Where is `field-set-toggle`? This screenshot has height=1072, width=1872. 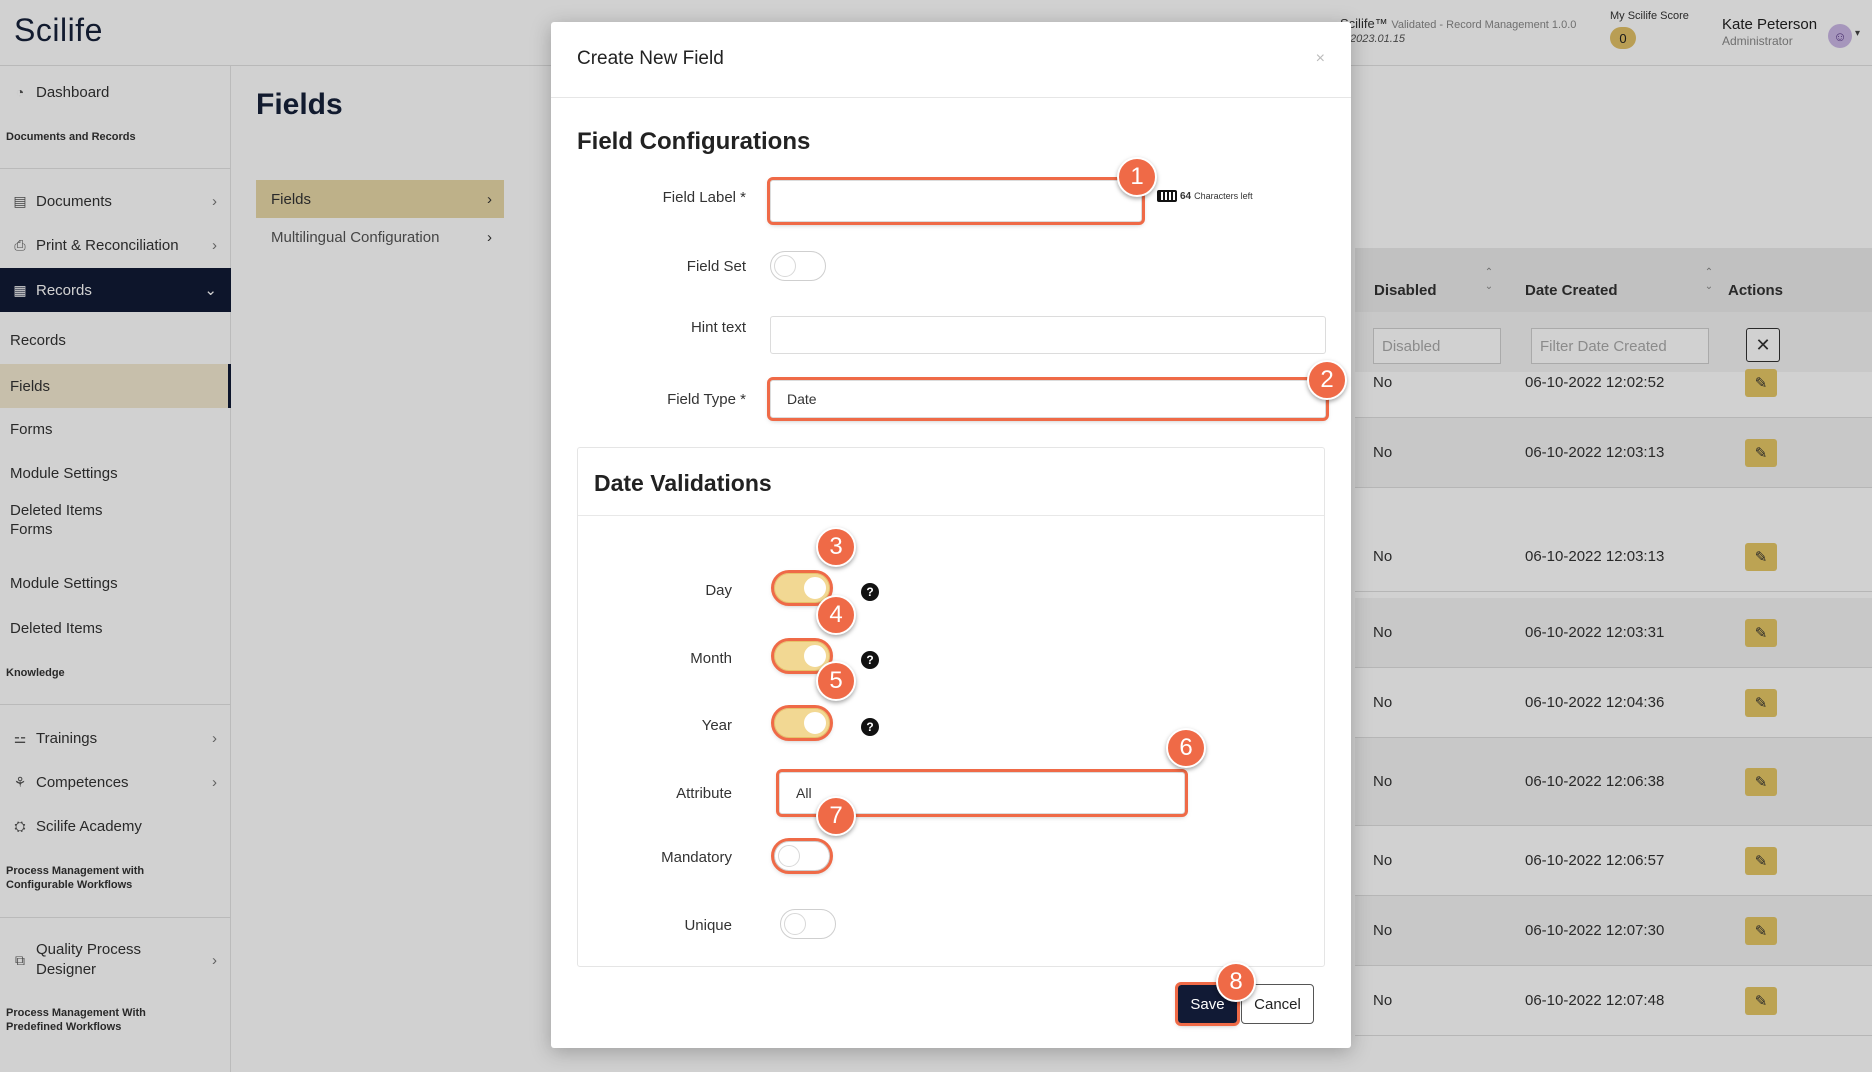
field-set-toggle is located at coordinates (798, 266).